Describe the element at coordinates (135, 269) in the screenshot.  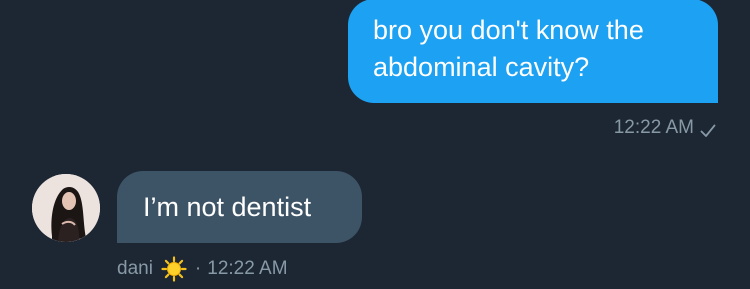
I see `sender-name: dani` at that location.